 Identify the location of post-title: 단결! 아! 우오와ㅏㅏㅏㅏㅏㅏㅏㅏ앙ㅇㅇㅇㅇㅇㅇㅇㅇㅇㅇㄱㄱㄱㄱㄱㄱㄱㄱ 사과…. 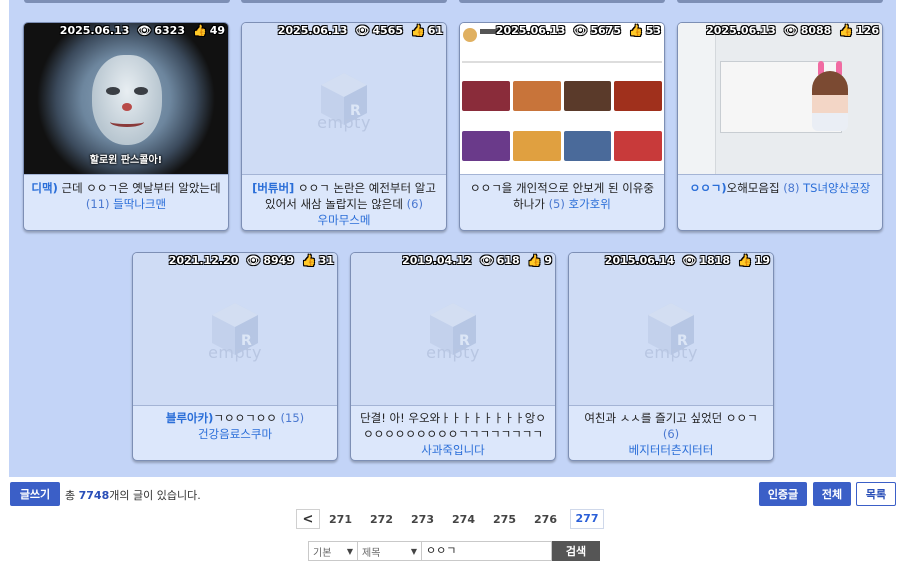
(453, 434).